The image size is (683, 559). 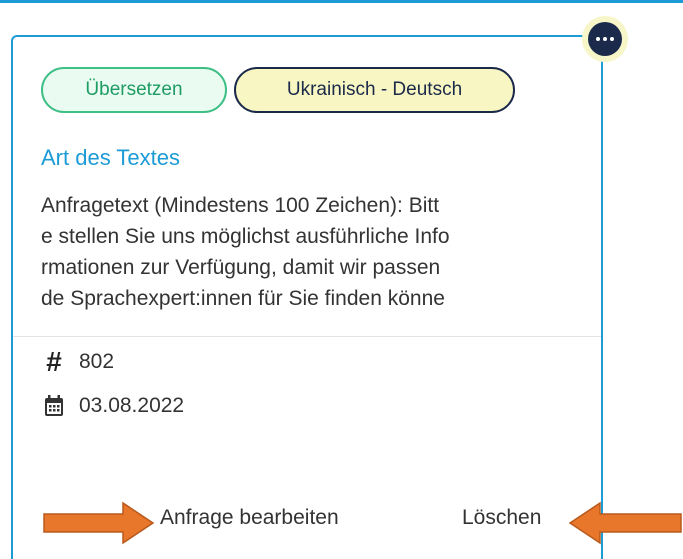 I want to click on hash-icon: #, so click(x=54, y=361).